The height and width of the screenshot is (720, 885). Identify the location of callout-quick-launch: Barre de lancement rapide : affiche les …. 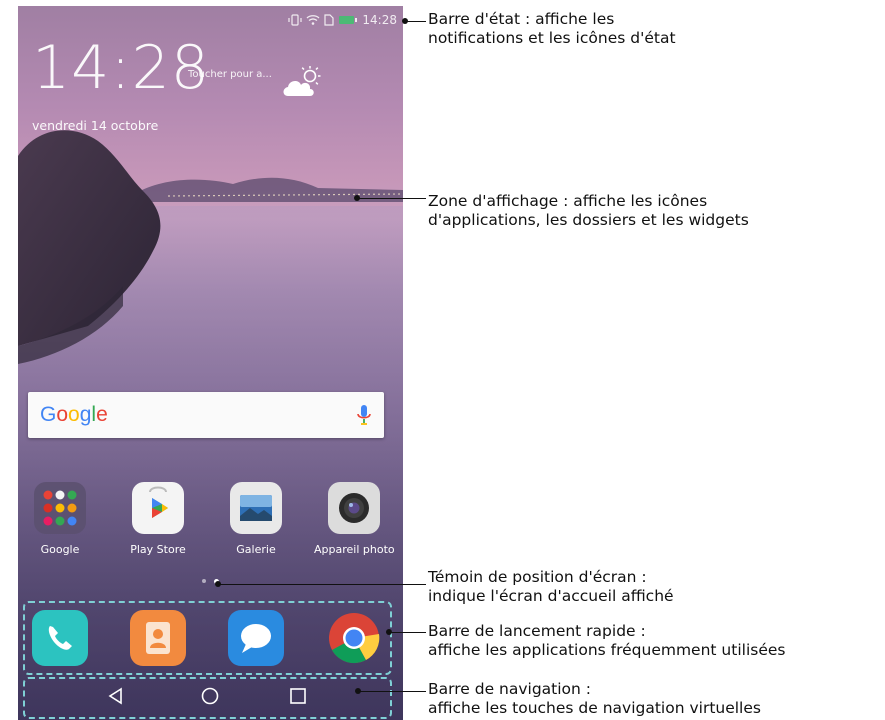
(606, 641).